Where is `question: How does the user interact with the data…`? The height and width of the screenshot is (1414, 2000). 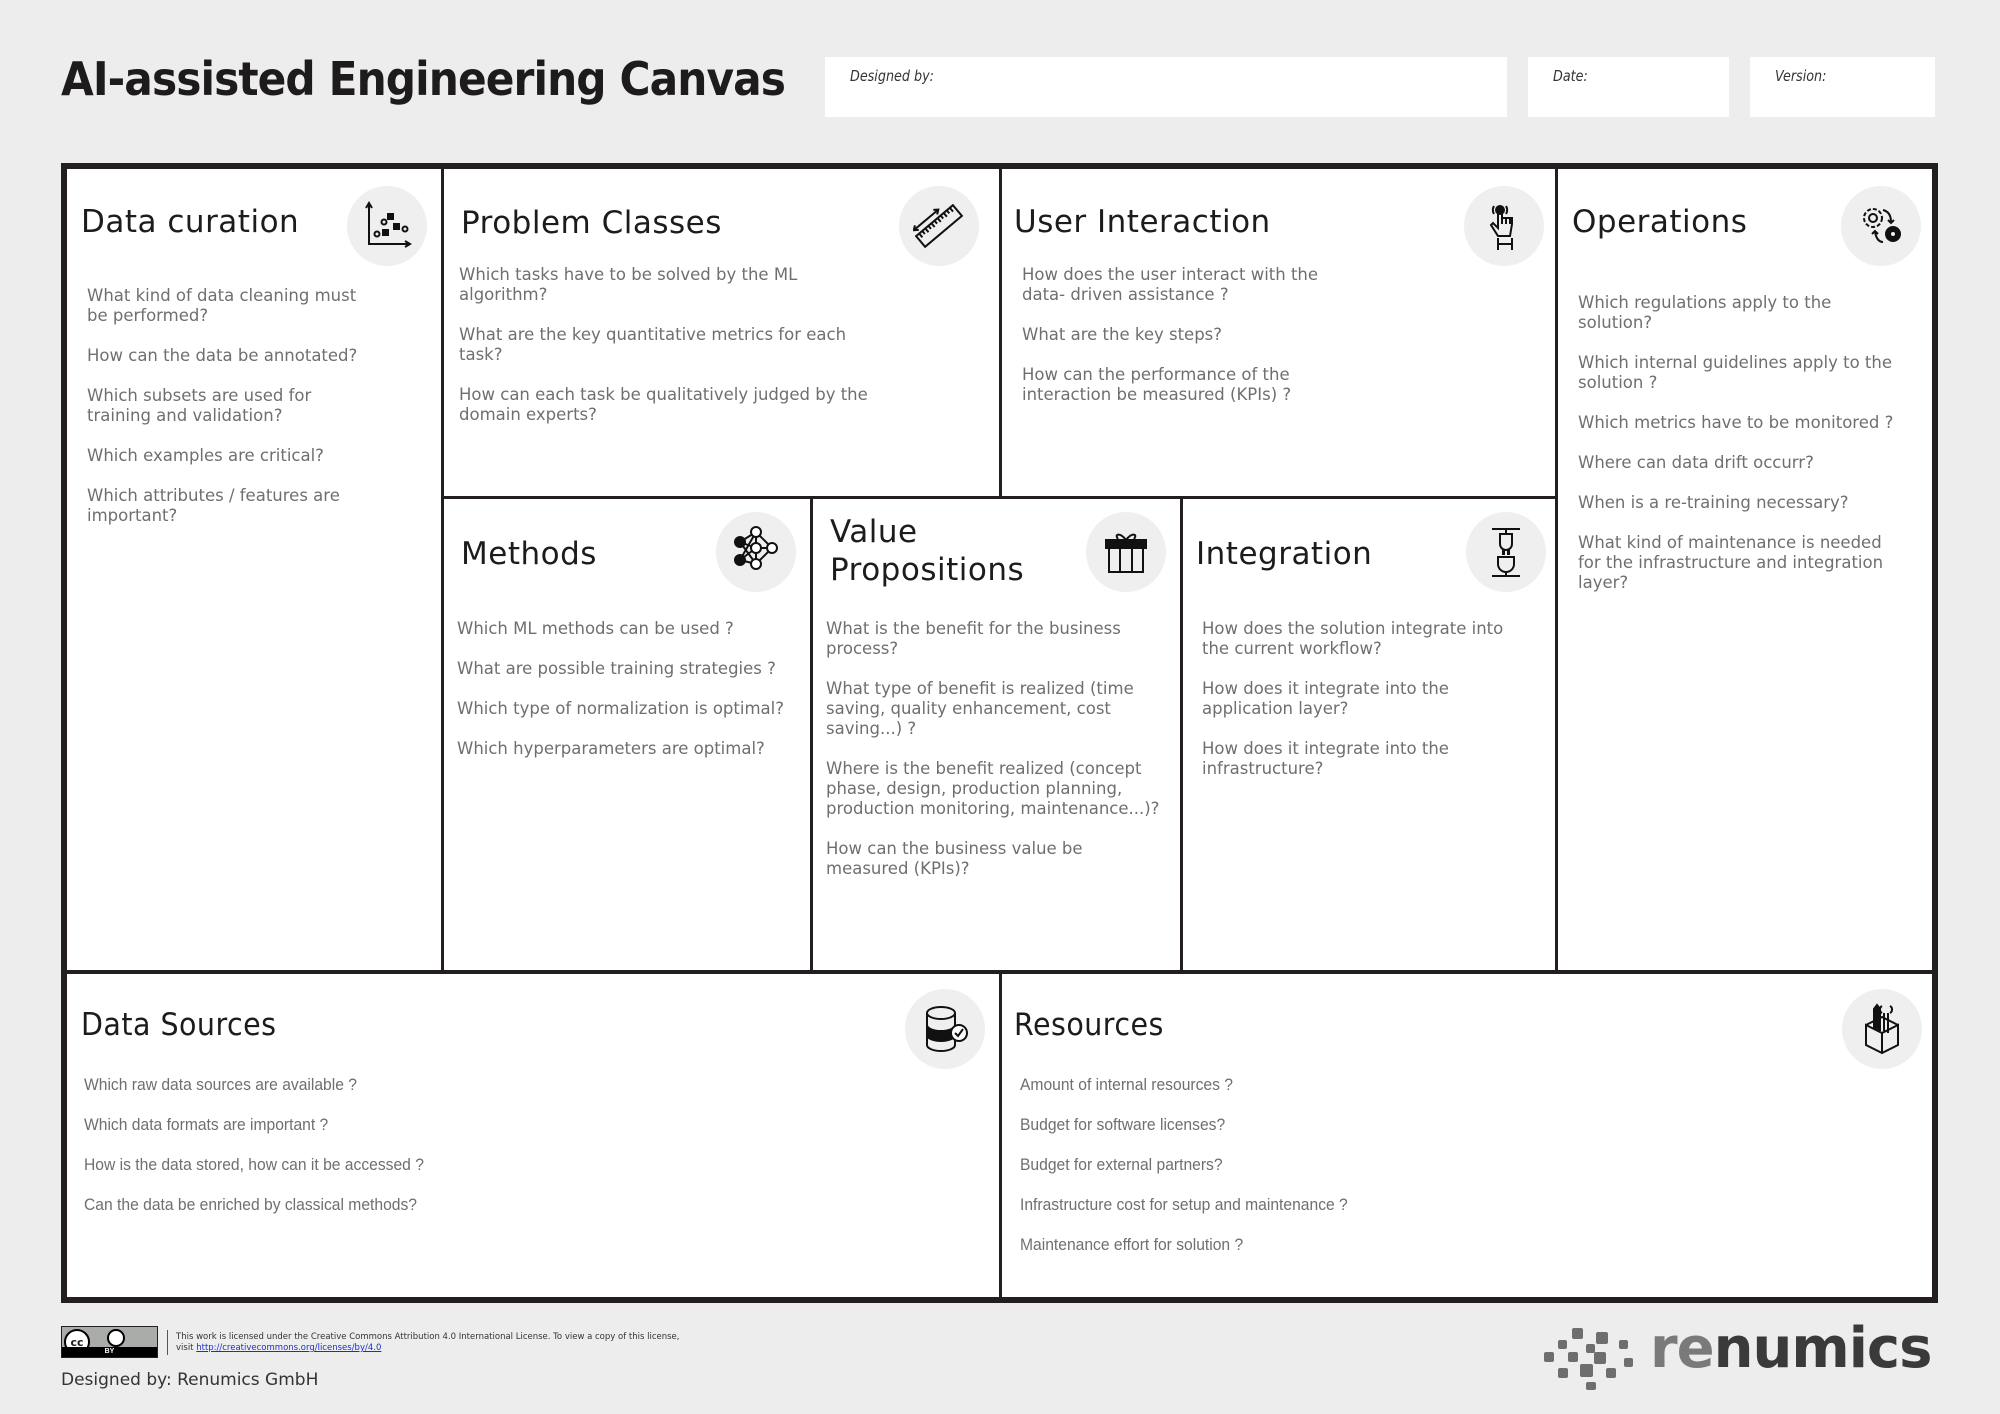 question: How does the user interact with the data… is located at coordinates (1170, 284).